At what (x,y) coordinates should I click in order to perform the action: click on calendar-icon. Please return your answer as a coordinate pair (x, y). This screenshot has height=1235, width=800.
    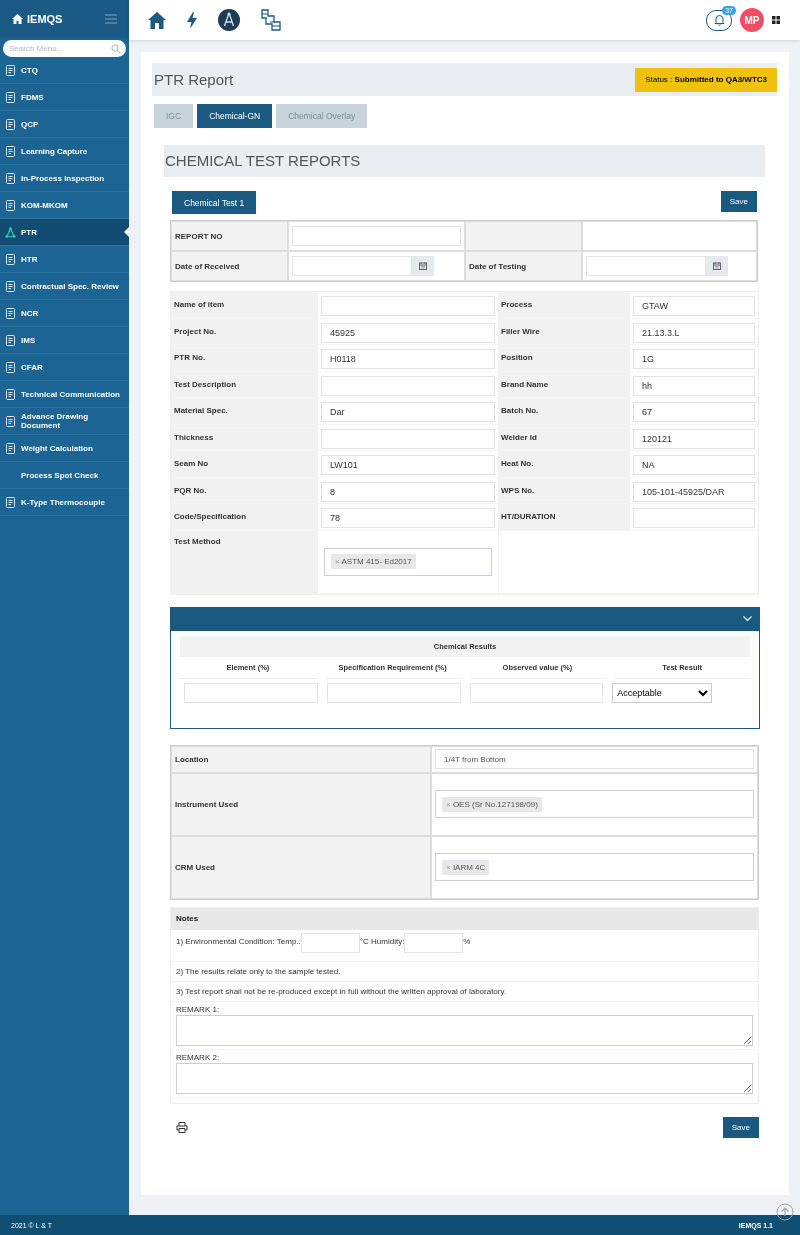
    Looking at the image, I should click on (717, 266).